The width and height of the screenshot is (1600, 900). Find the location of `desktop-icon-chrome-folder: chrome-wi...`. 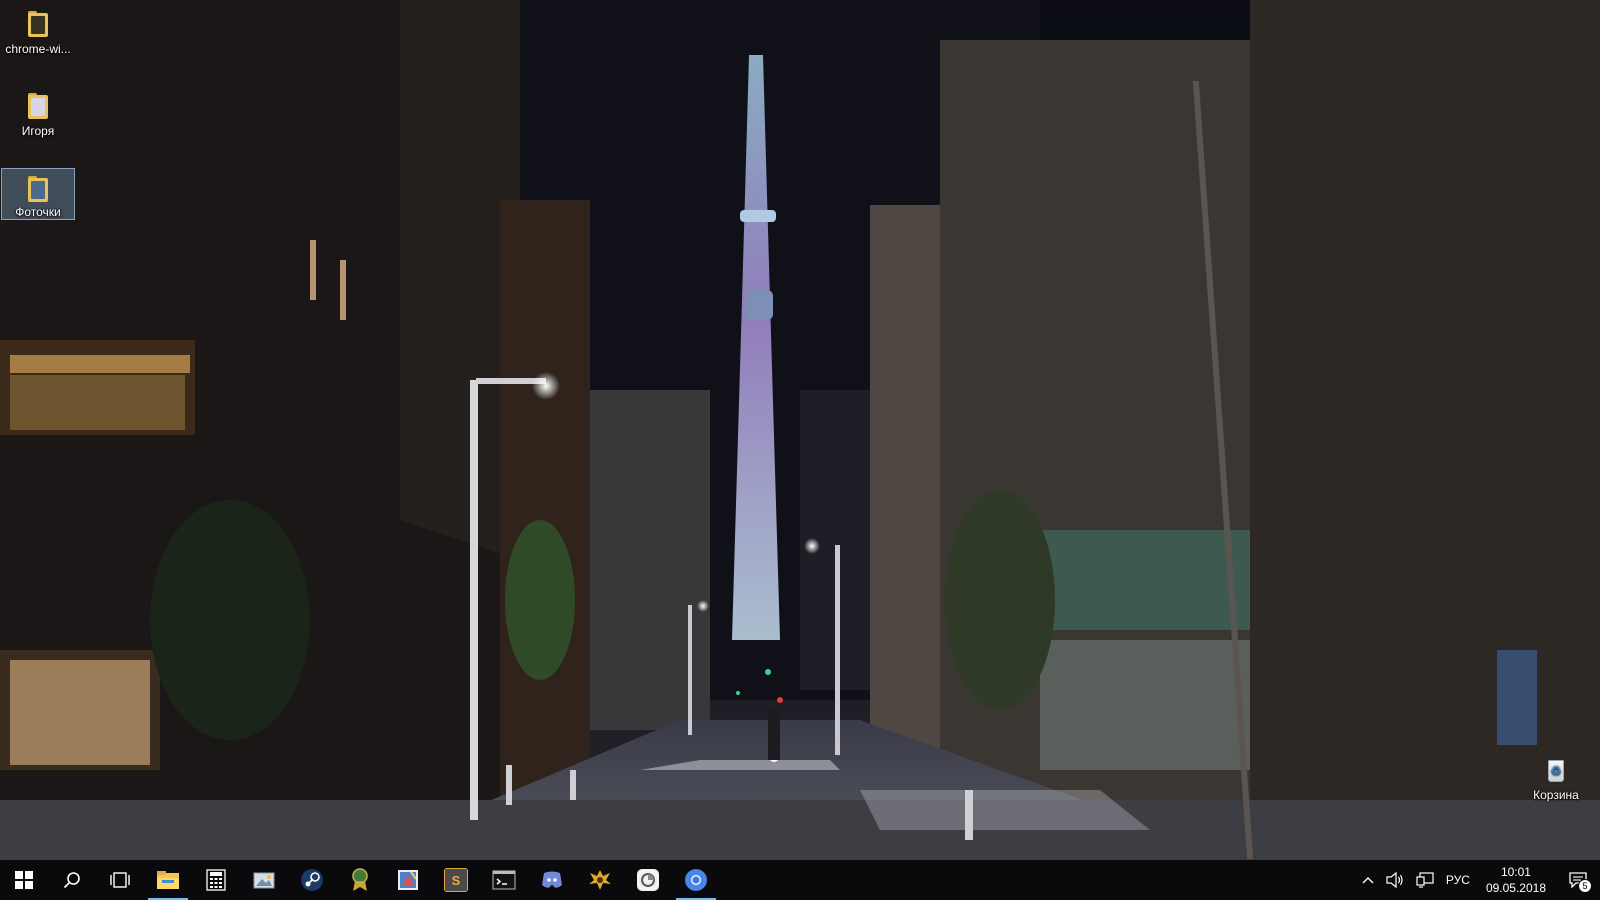

desktop-icon-chrome-folder: chrome-wi... is located at coordinates (38, 30).